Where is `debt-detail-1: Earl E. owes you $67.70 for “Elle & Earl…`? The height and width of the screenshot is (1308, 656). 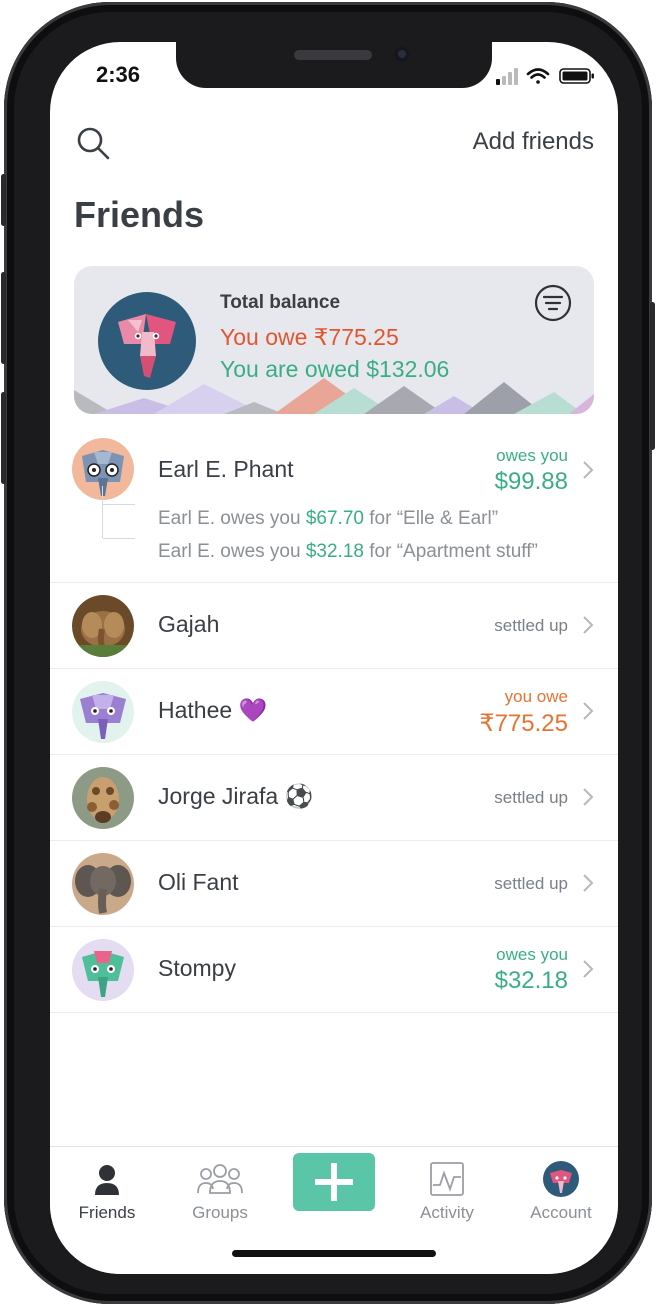 debt-detail-1: Earl E. owes you $67.70 for “Elle & Earl… is located at coordinates (328, 518).